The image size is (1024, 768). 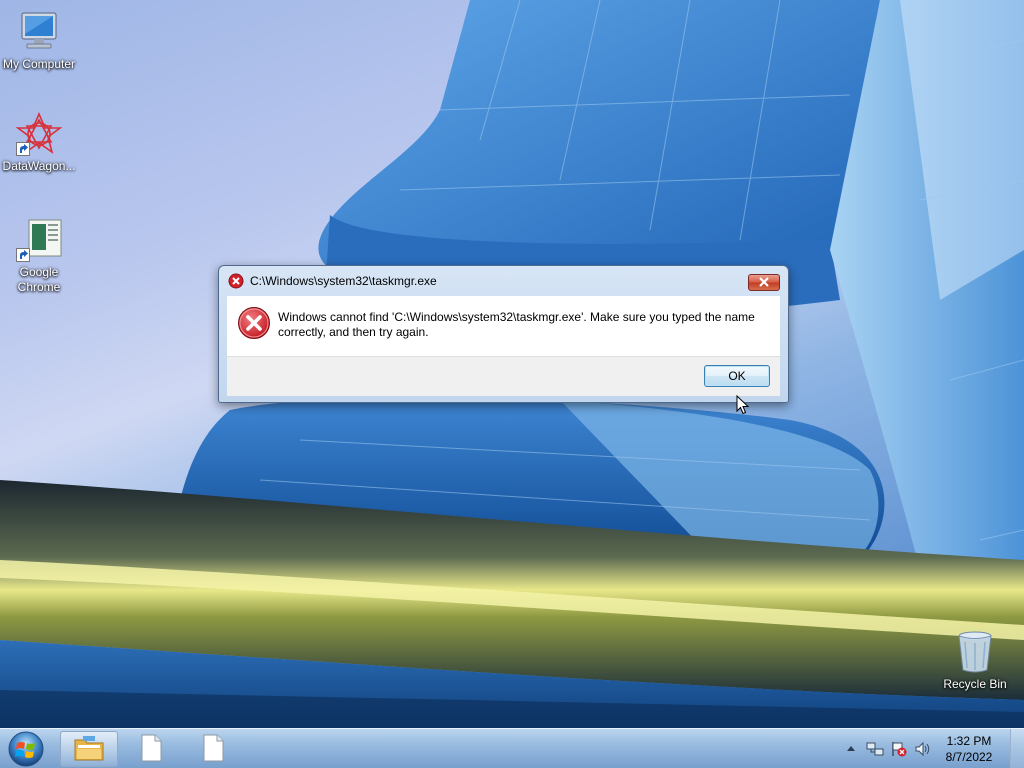 I want to click on dialog-footer: OK, so click(x=503, y=376).